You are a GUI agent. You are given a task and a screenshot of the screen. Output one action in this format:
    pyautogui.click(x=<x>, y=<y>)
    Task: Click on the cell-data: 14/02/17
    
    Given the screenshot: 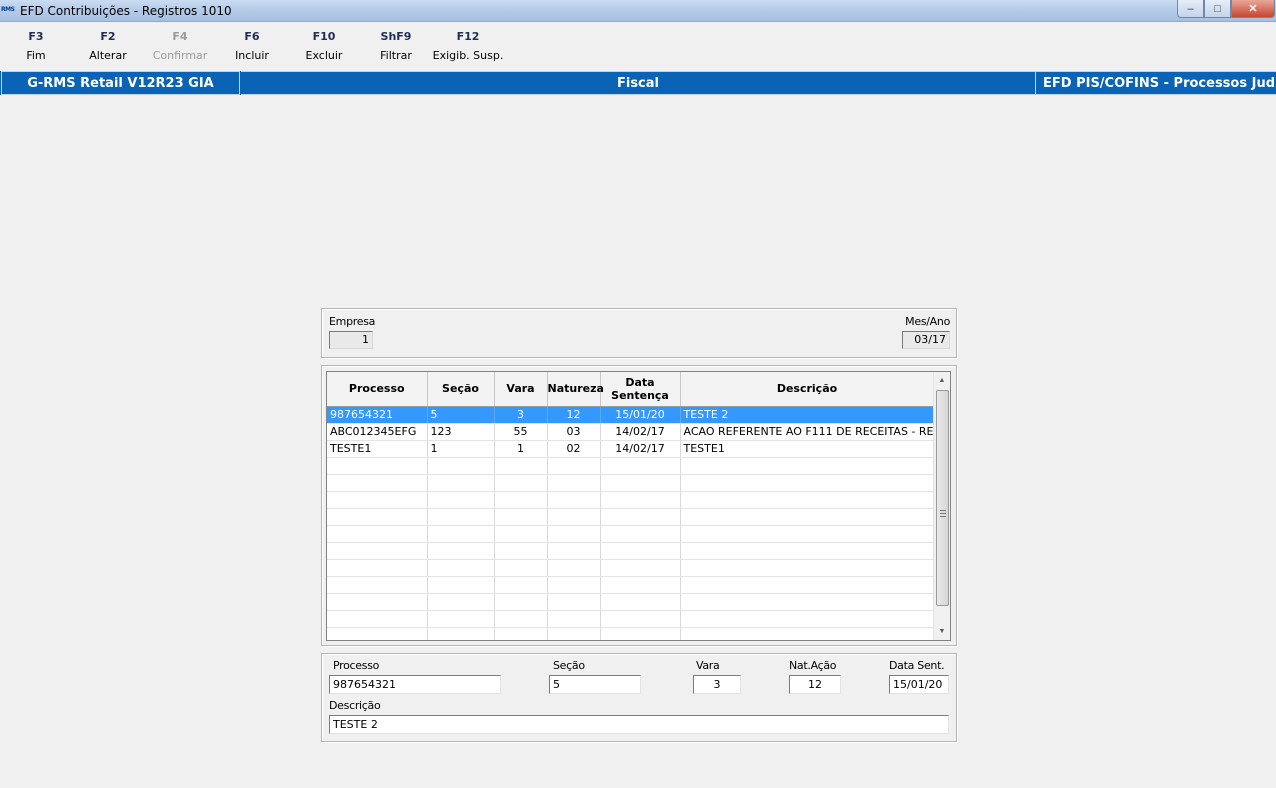 What is the action you would take?
    pyautogui.click(x=640, y=432)
    